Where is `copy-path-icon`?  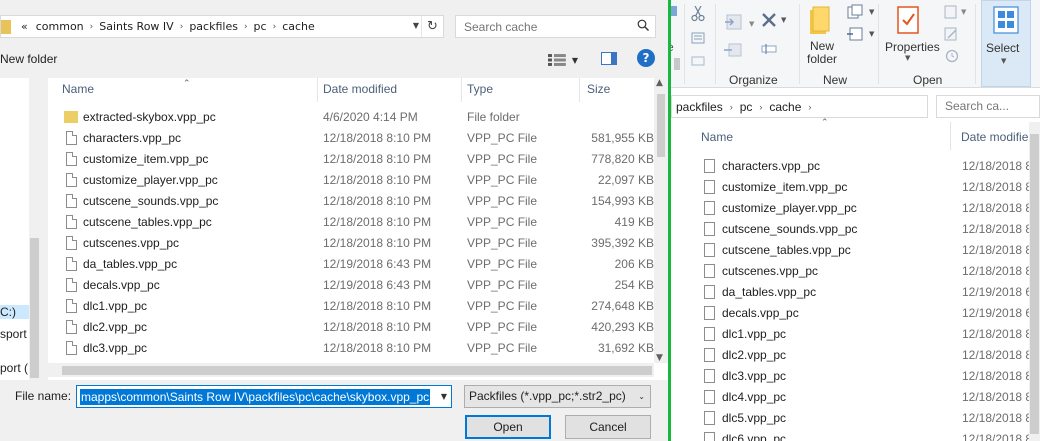
copy-path-icon is located at coordinates (698, 38).